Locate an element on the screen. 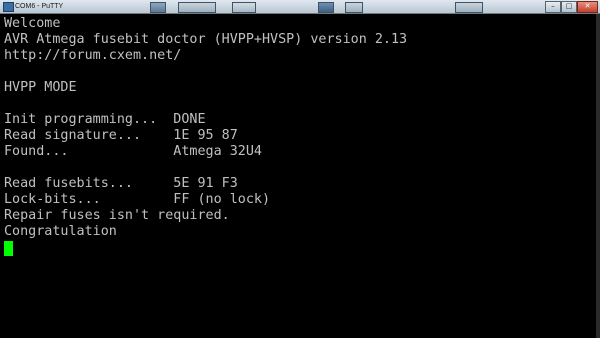  terminal-line: HVPP MODE is located at coordinates (40, 87).